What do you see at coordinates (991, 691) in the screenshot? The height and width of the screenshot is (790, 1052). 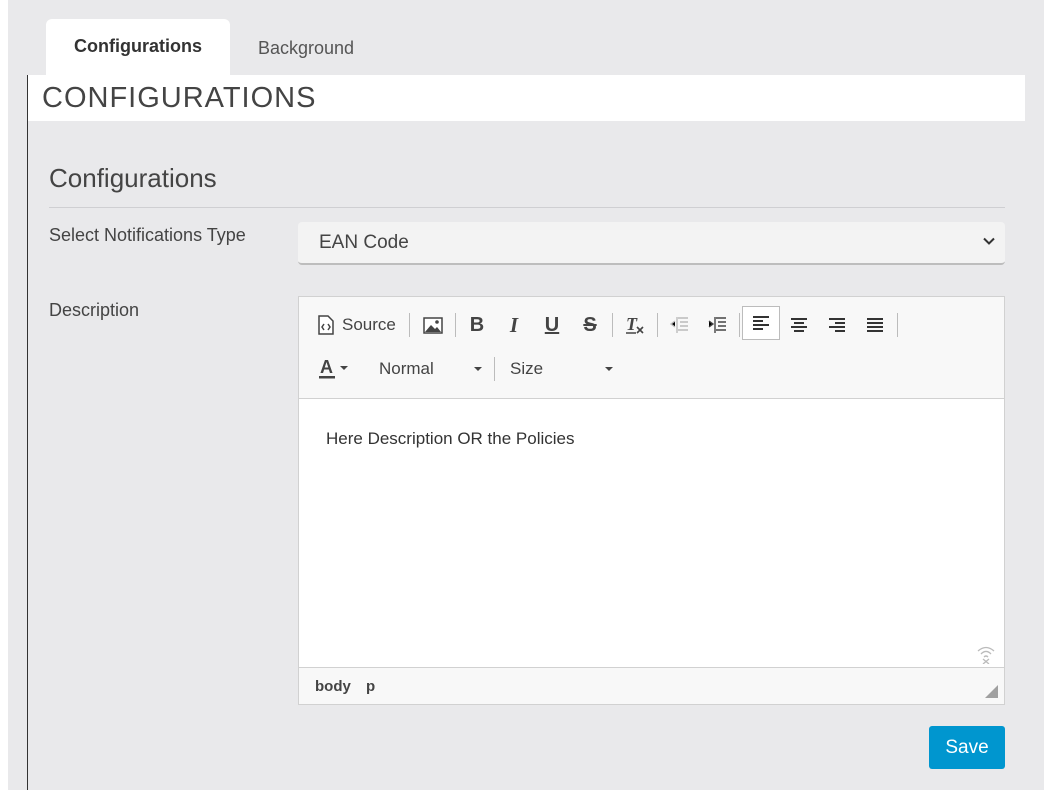 I see `resize-handle` at bounding box center [991, 691].